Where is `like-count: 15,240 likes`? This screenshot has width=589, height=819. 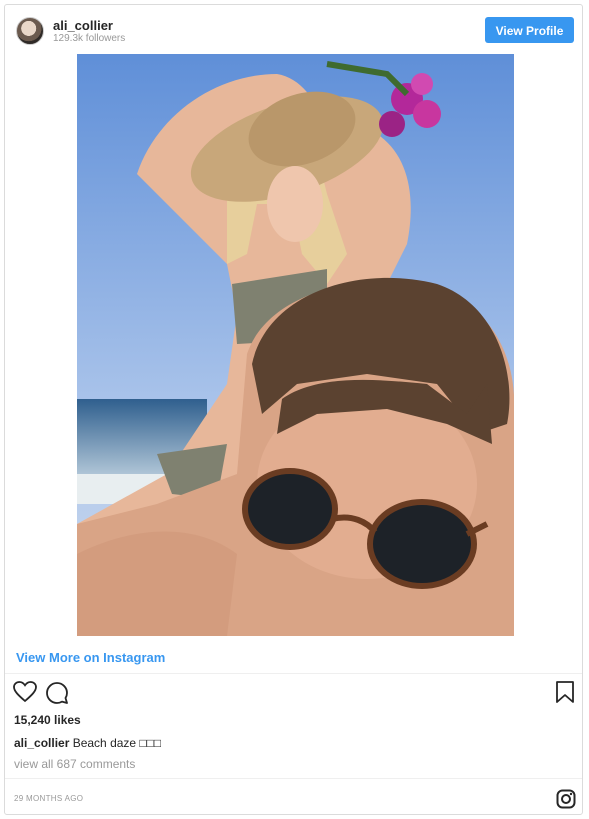 like-count: 15,240 likes is located at coordinates (47, 720).